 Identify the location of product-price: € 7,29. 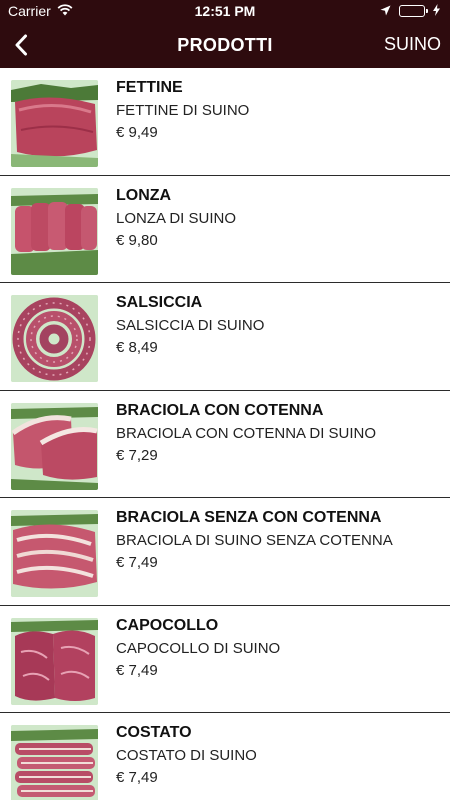
(137, 455).